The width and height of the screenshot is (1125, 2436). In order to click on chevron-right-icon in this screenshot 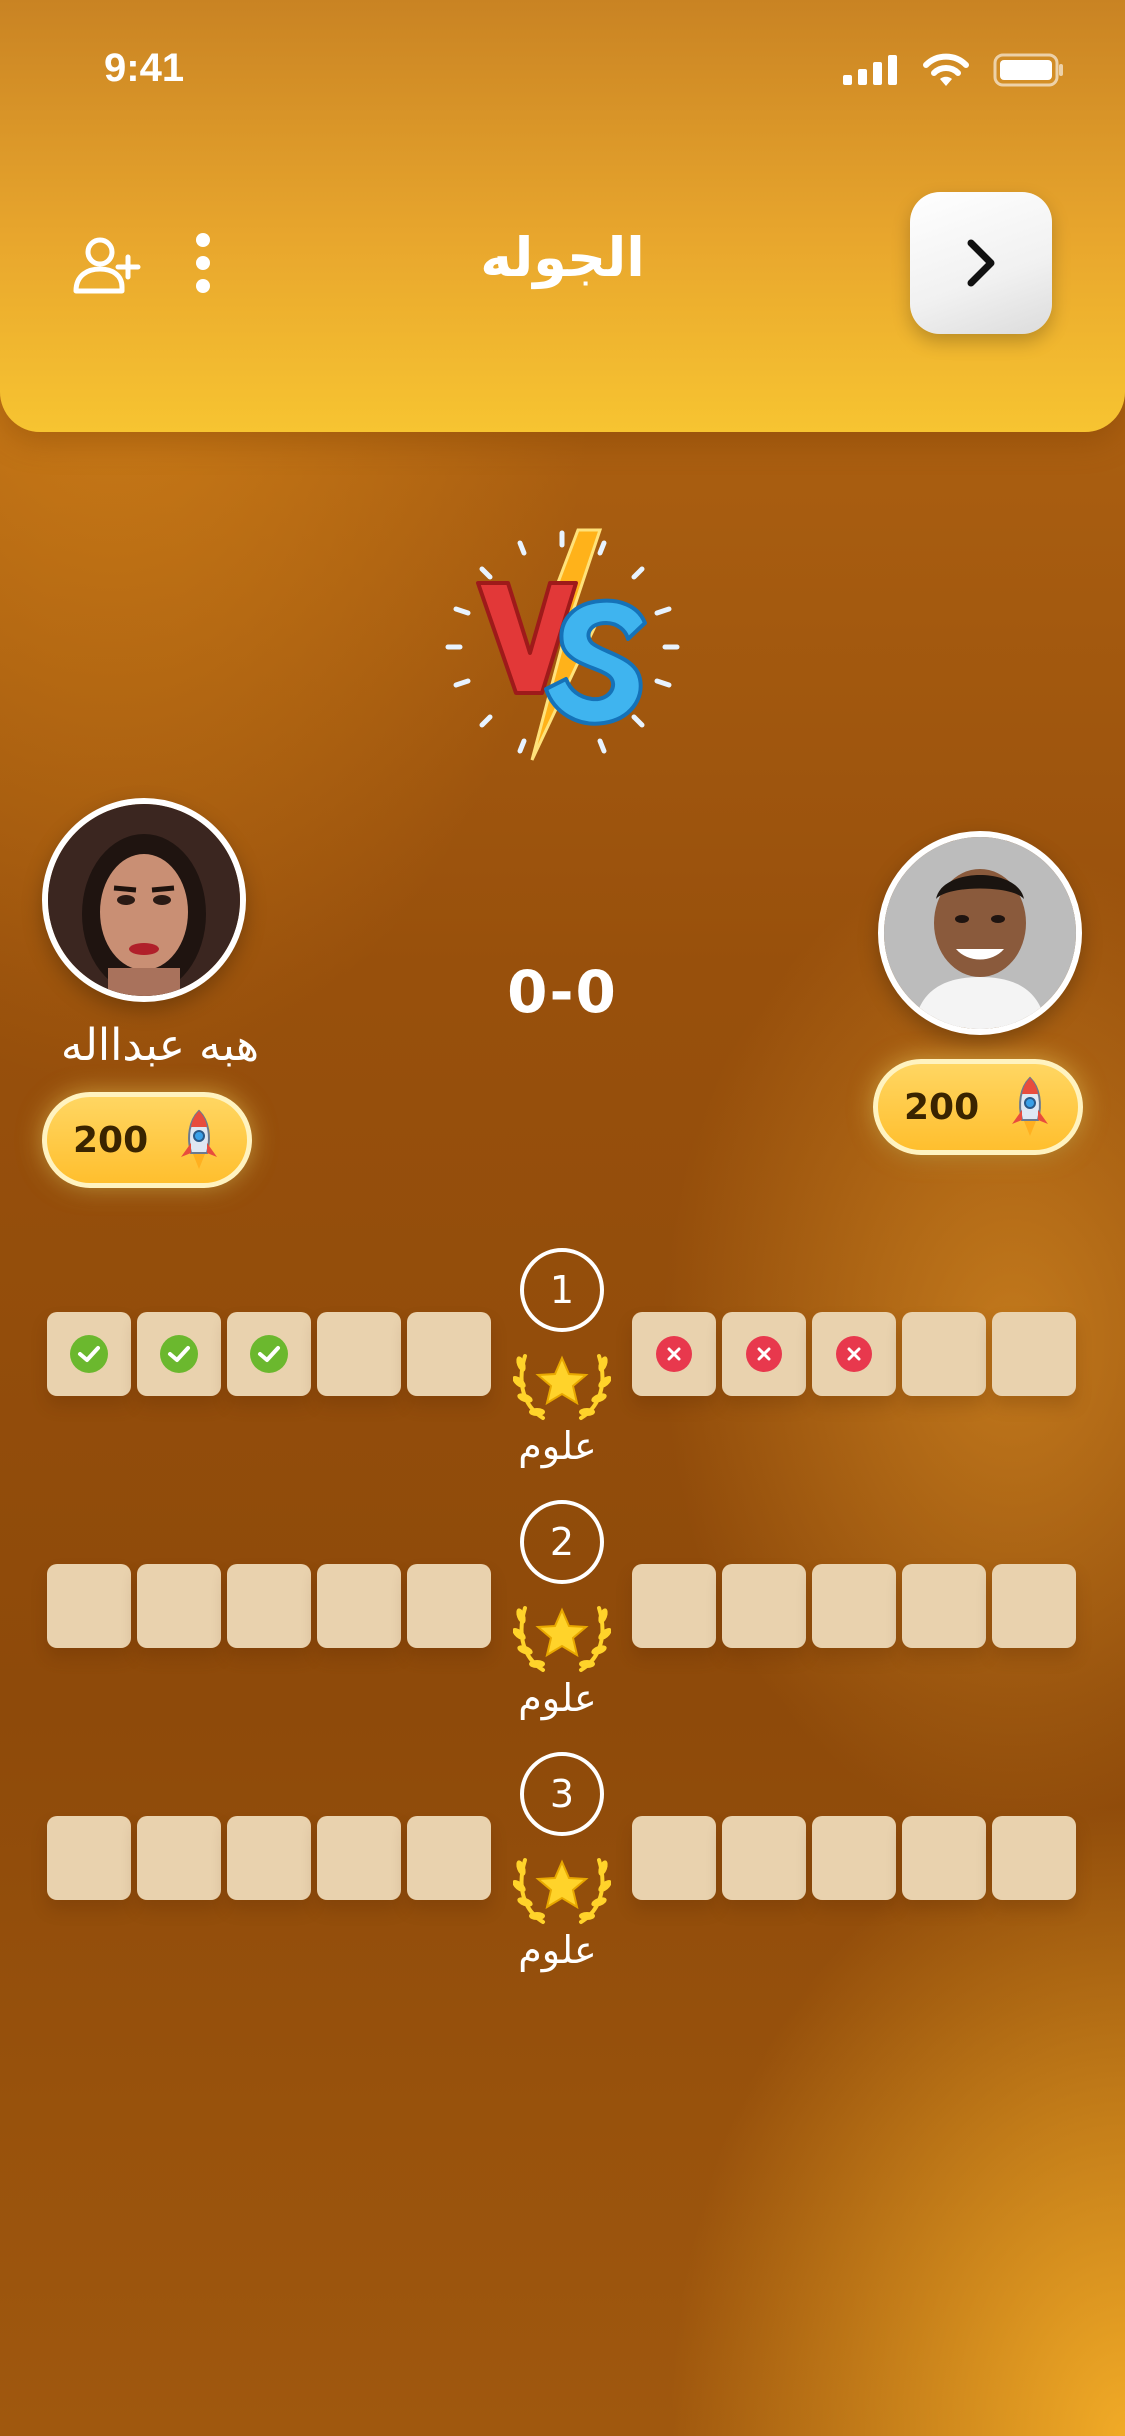, I will do `click(981, 263)`.